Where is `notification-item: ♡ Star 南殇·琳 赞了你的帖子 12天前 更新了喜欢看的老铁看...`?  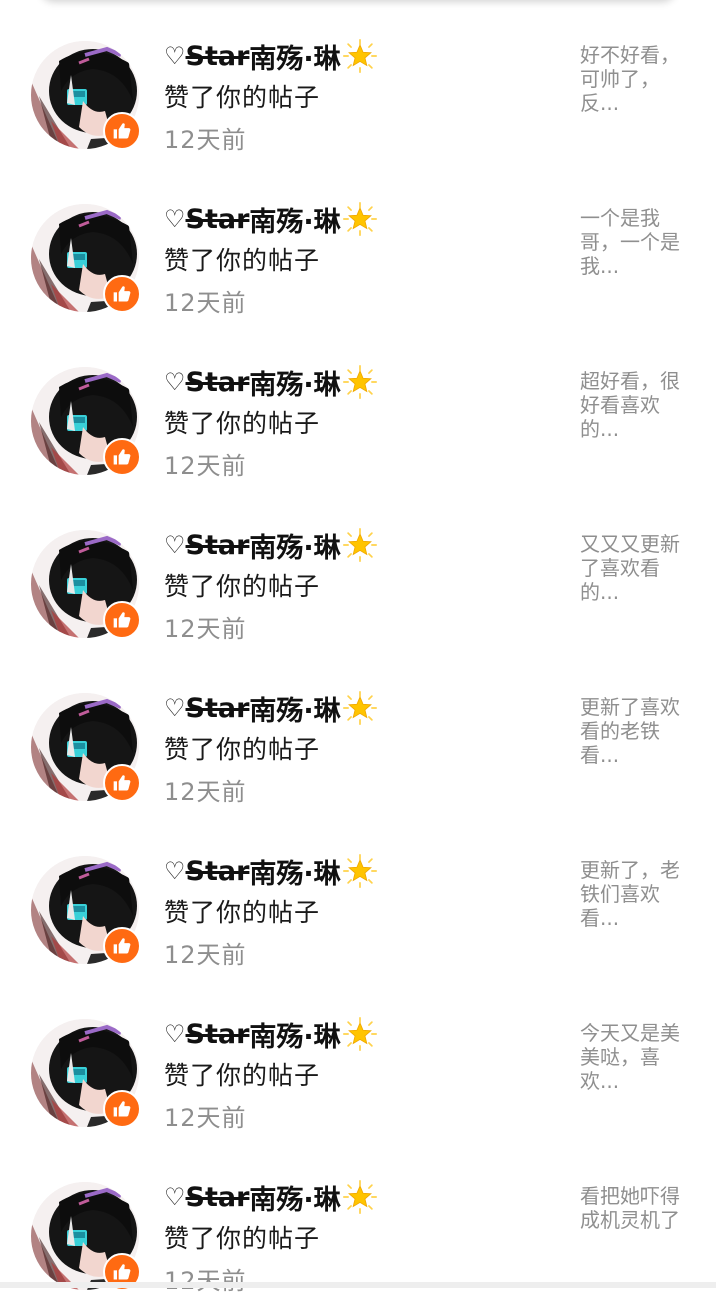
notification-item: ♡ Star 南殇·琳 赞了你的帖子 12天前 更新了喜欢看的老铁看... is located at coordinates (358, 733).